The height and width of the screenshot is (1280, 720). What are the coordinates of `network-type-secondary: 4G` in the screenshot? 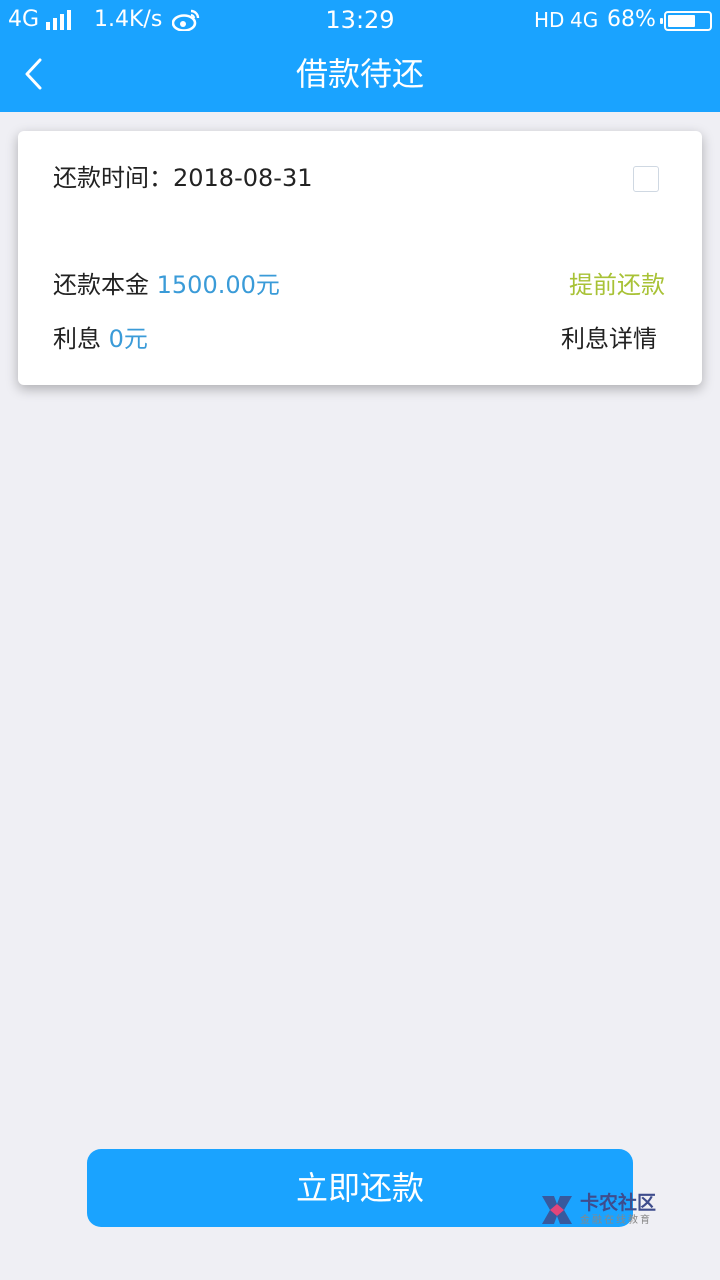 It's located at (584, 20).